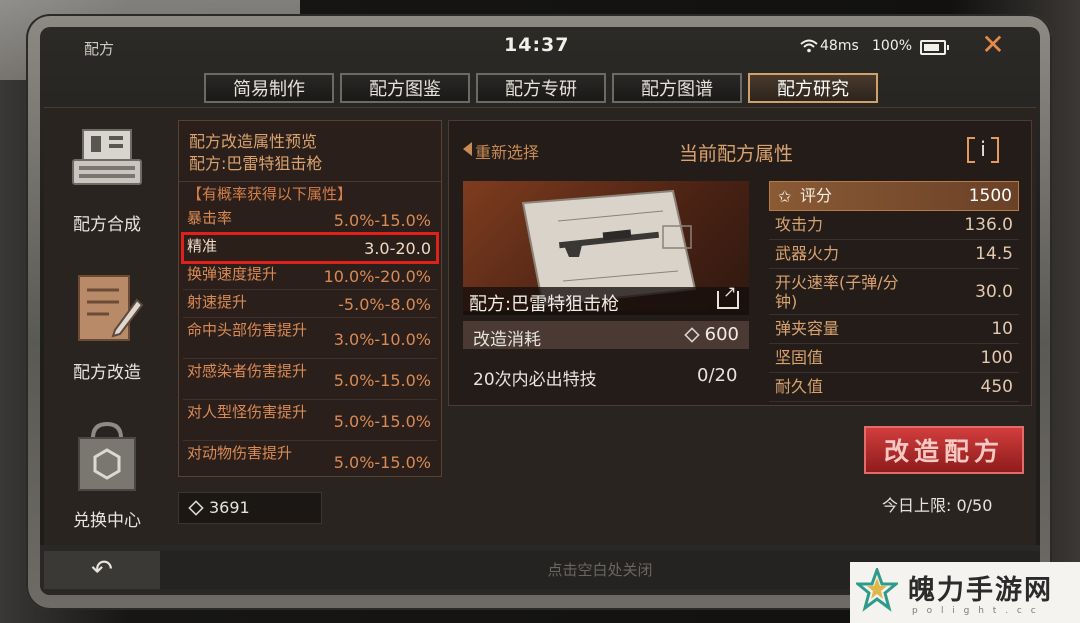  I want to click on attribute-row: 命中头部伤害提升 3.0%-10.0%, so click(310, 338).